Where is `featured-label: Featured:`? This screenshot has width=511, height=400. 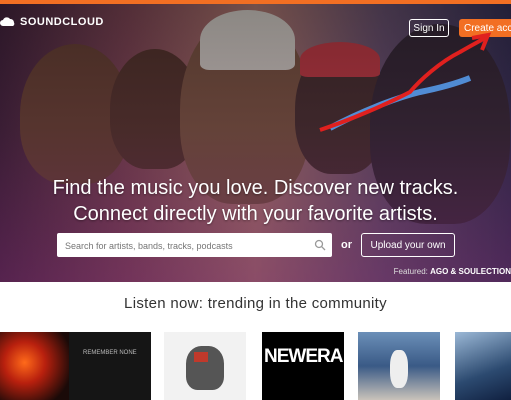 featured-label: Featured: is located at coordinates (410, 271).